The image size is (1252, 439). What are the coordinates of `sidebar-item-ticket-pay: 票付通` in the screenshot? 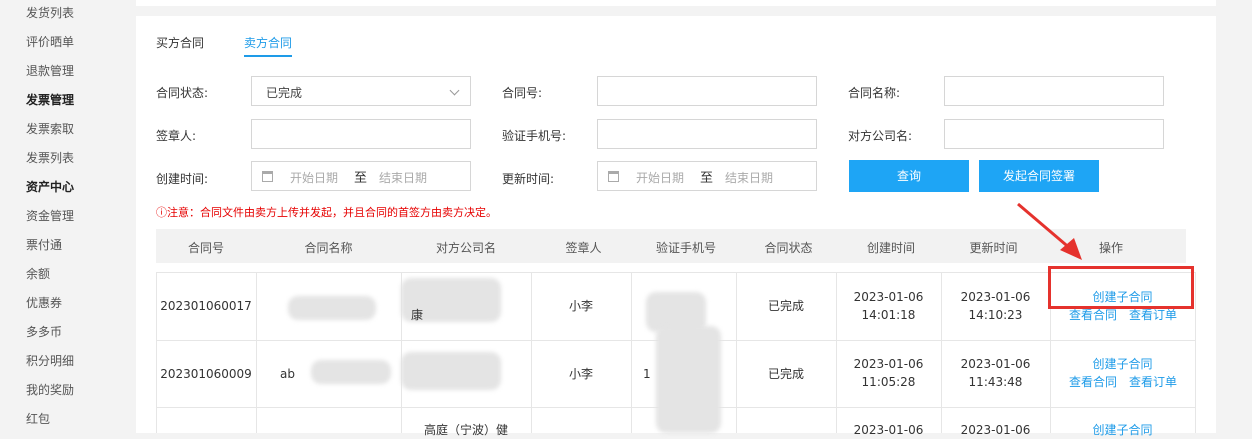 It's located at (44, 244).